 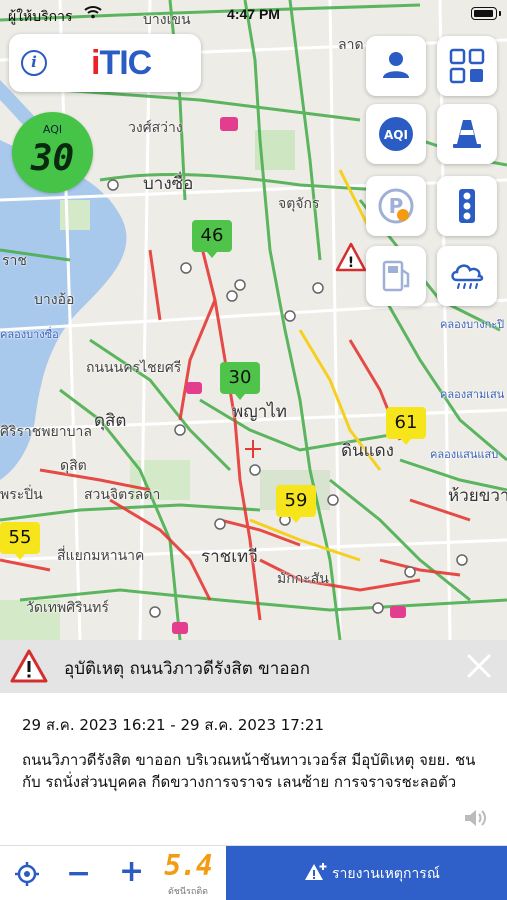 What do you see at coordinates (351, 45) in the screenshot?
I see `map-label-lad: ลาด` at bounding box center [351, 45].